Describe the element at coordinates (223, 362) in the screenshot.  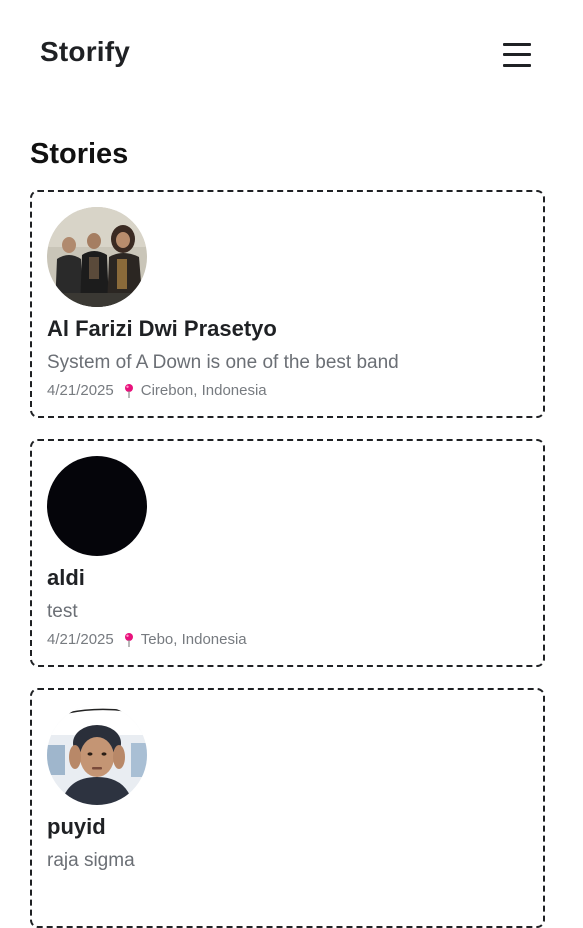
I see `story-description: System of A Down is one of the best band` at that location.